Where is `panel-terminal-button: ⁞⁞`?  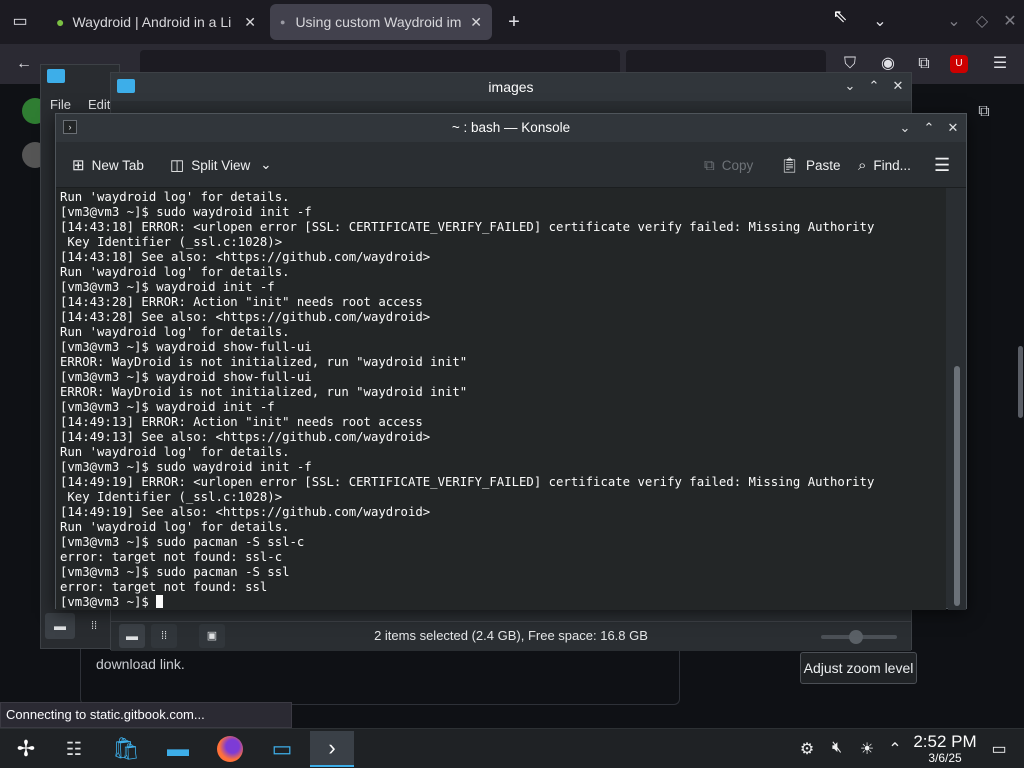 panel-terminal-button: ⁞⁞ is located at coordinates (94, 626).